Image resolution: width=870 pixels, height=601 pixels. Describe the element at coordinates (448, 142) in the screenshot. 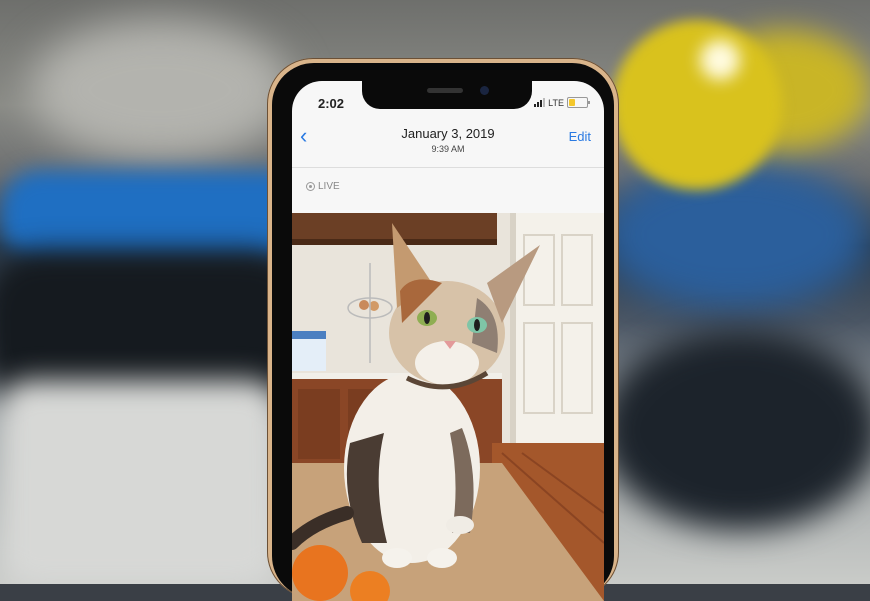

I see `nav-bar: ‹ January 3, 2019 9:39 AM Edit` at that location.